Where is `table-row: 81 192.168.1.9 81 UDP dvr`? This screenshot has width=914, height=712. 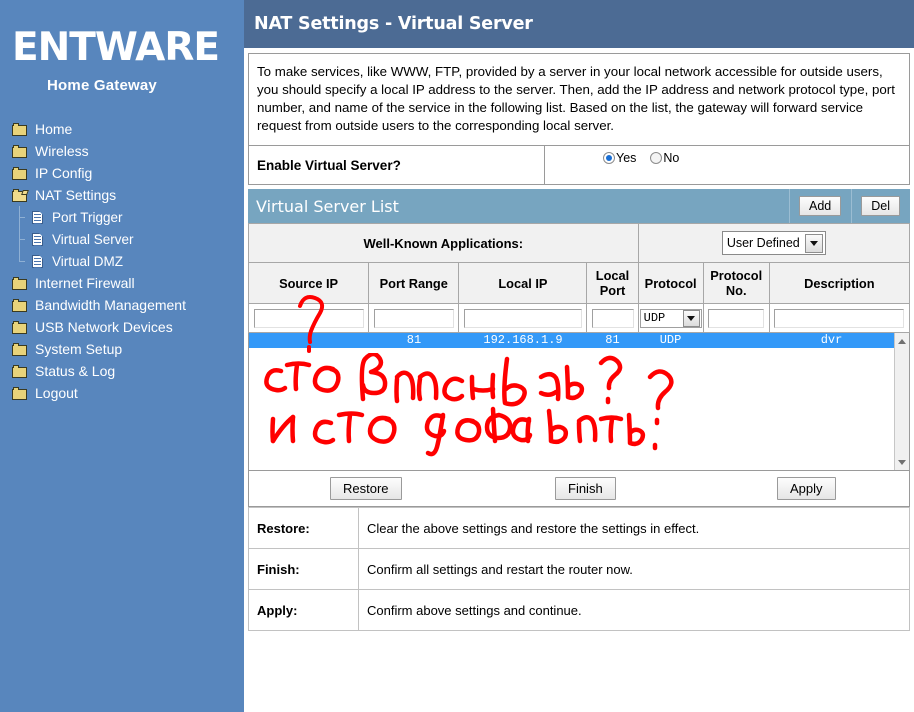 table-row: 81 192.168.1.9 81 UDP dvr is located at coordinates (571, 340).